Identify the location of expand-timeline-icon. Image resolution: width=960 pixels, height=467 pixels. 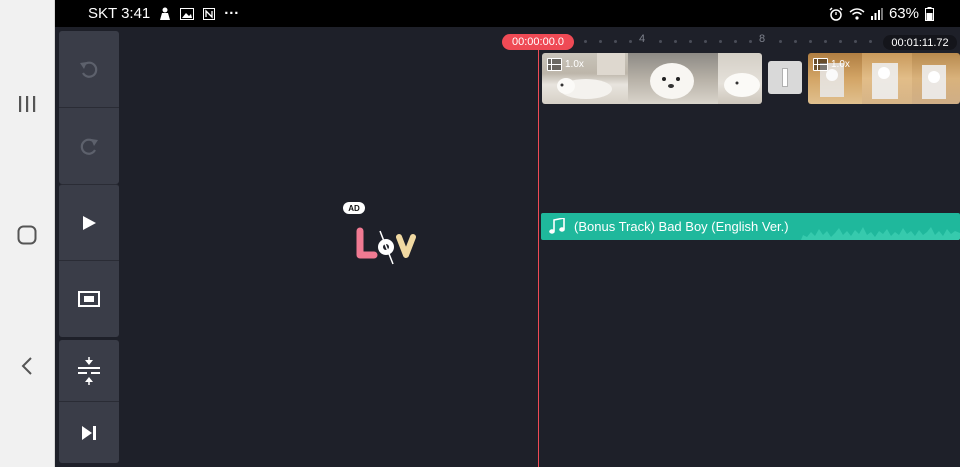
(89, 370).